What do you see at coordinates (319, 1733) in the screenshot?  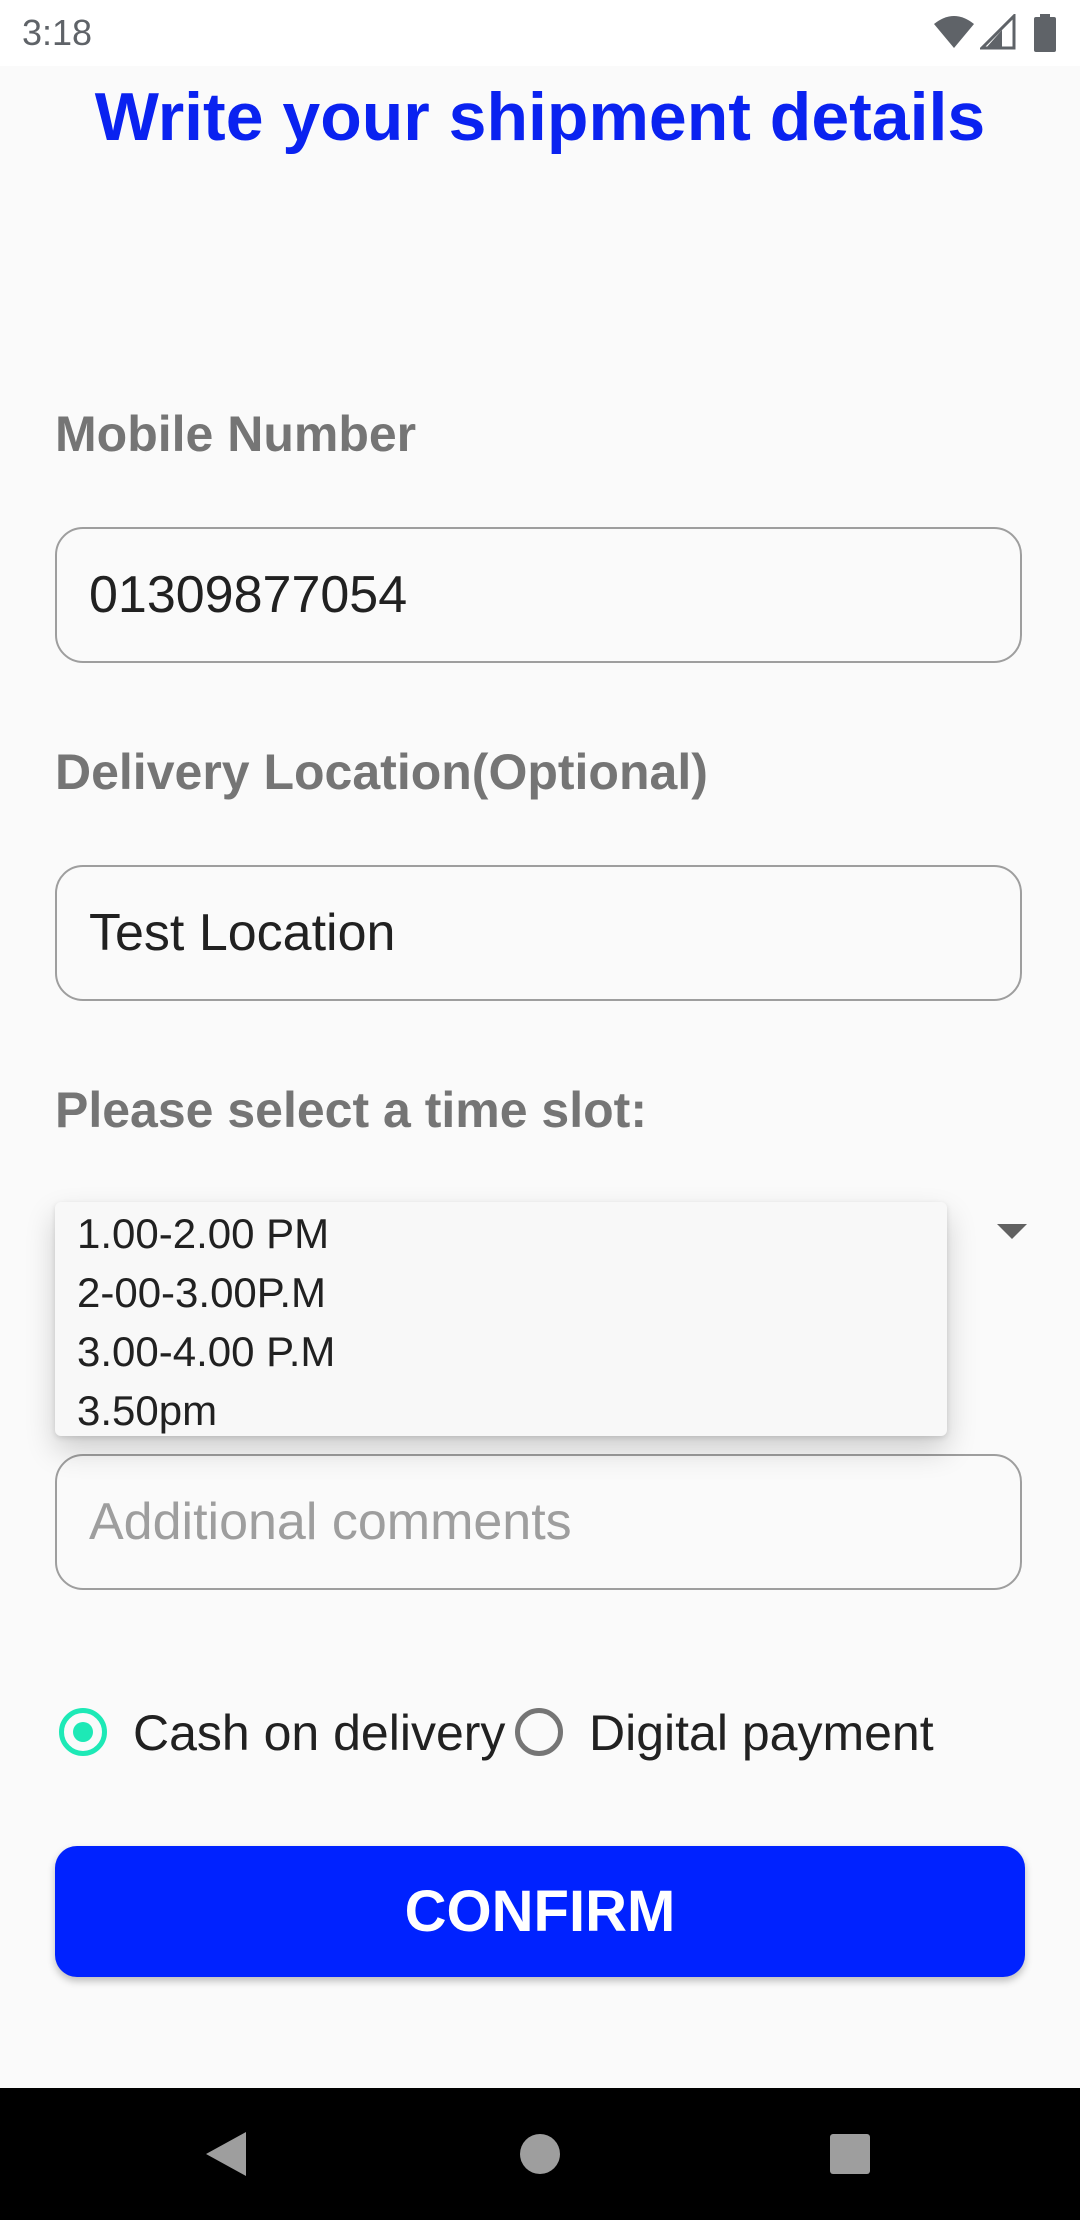 I see `radio-cash-on-delivery-label: Cash on delivery` at bounding box center [319, 1733].